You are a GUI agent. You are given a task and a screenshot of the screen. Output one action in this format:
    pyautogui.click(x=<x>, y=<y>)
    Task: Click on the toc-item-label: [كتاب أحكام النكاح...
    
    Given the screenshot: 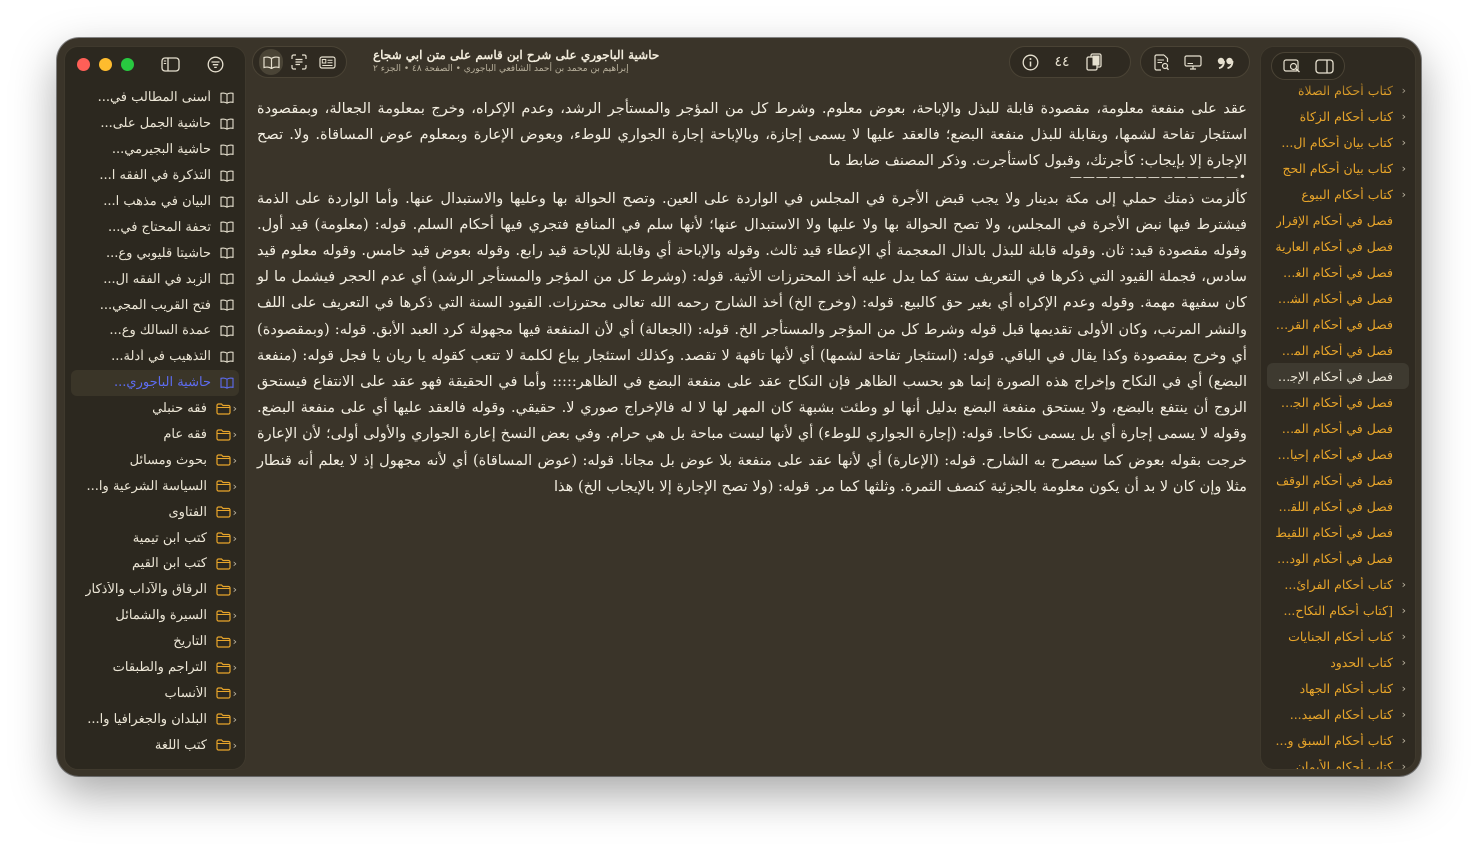 What is the action you would take?
    pyautogui.click(x=1338, y=610)
    